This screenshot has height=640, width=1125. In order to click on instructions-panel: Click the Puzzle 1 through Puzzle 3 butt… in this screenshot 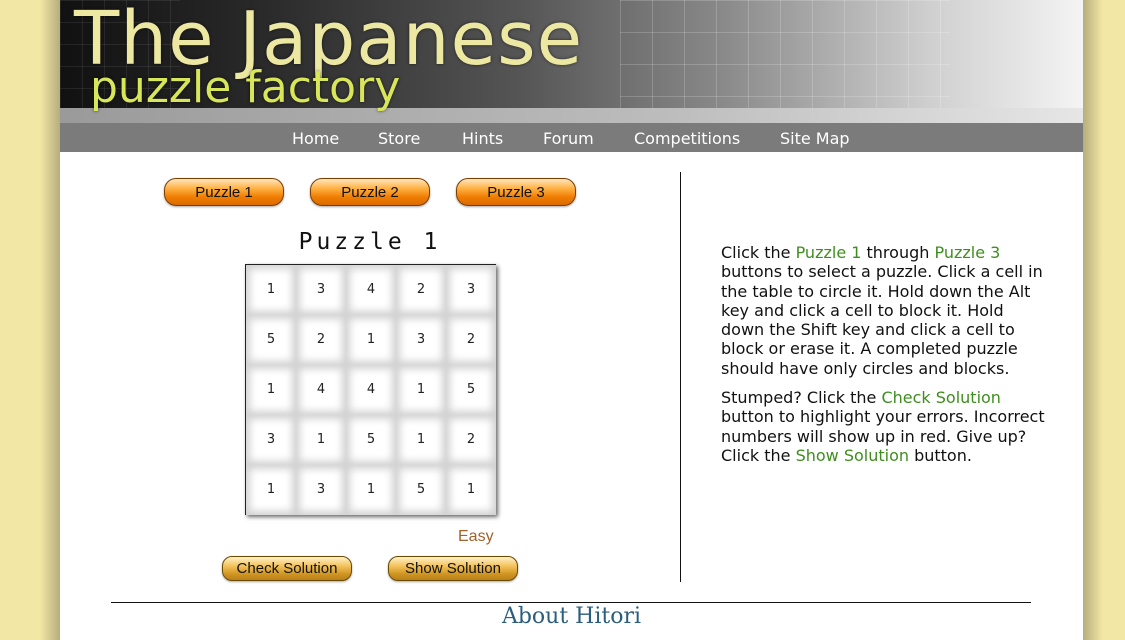, I will do `click(886, 359)`.